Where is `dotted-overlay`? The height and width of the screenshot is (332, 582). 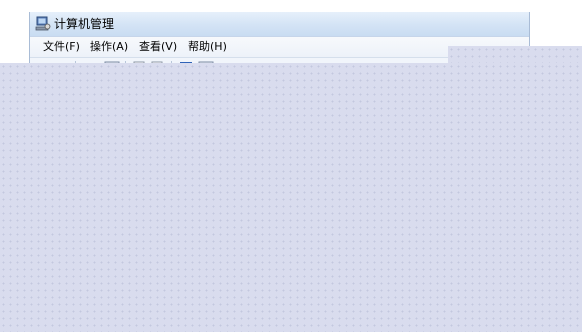 dotted-overlay is located at coordinates (515, 54).